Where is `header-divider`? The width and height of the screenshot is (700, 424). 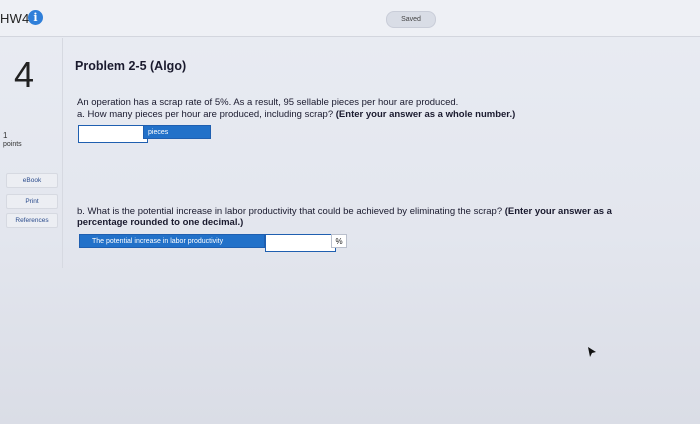
header-divider is located at coordinates (350, 36).